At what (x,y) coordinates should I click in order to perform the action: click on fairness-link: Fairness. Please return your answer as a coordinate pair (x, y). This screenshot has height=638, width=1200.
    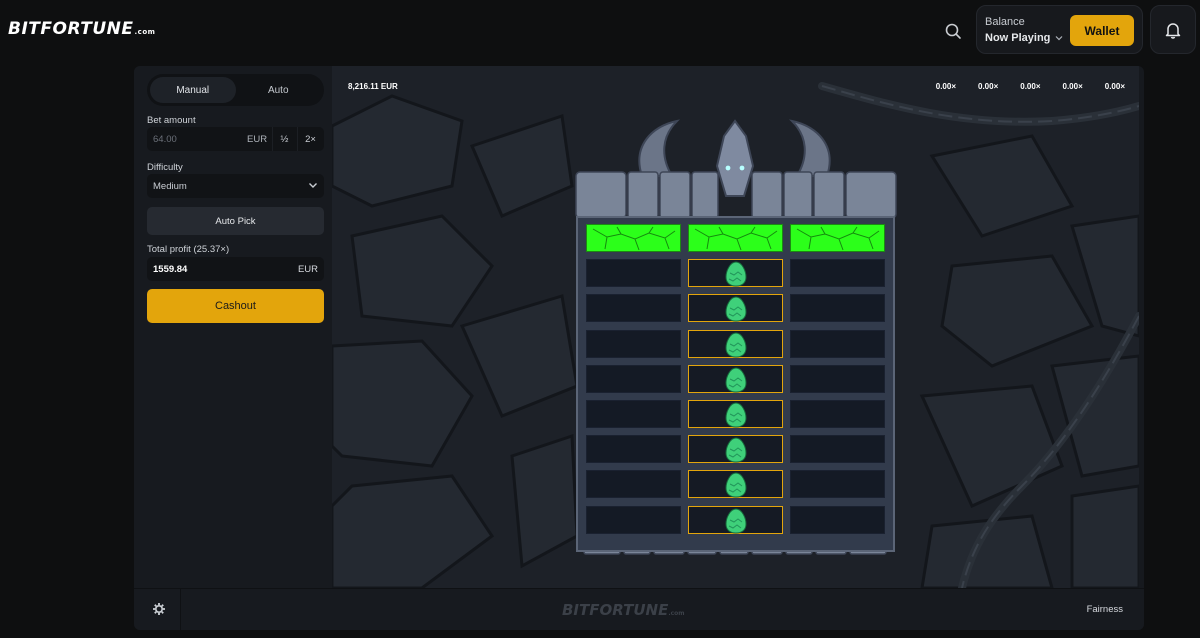
    Looking at the image, I should click on (1105, 609).